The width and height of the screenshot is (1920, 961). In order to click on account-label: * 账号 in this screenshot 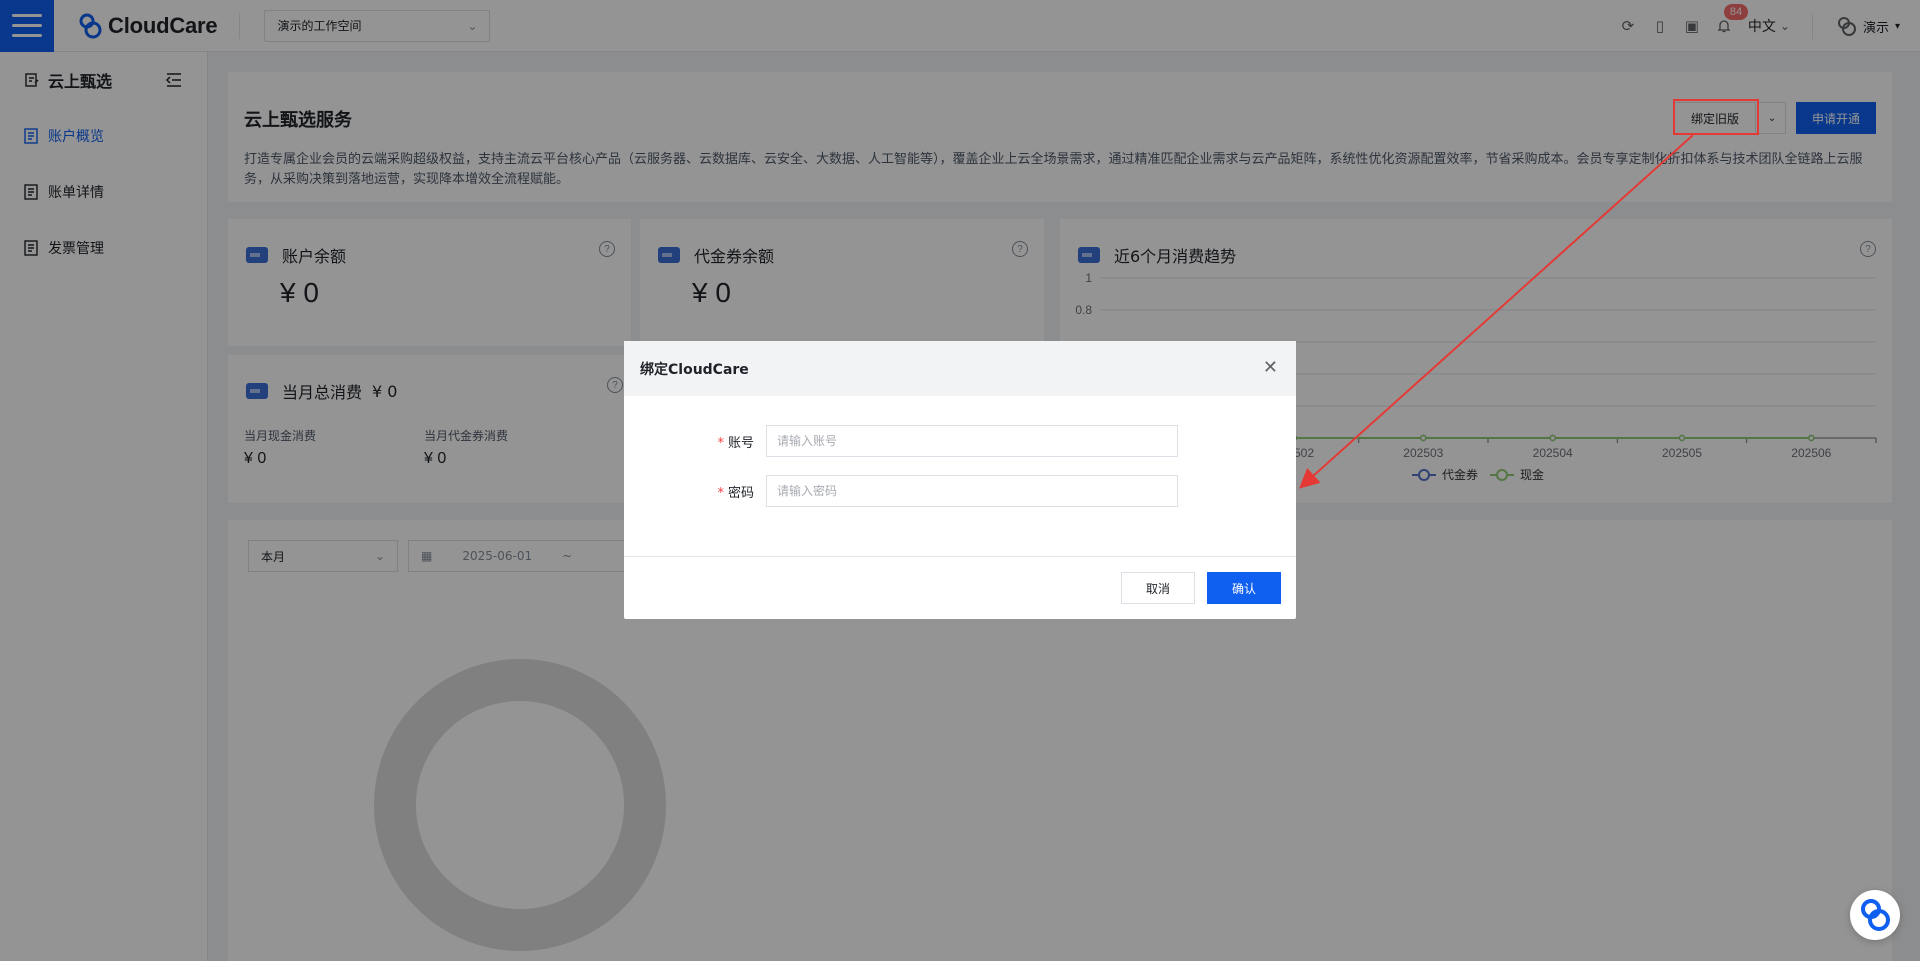, I will do `click(695, 441)`.